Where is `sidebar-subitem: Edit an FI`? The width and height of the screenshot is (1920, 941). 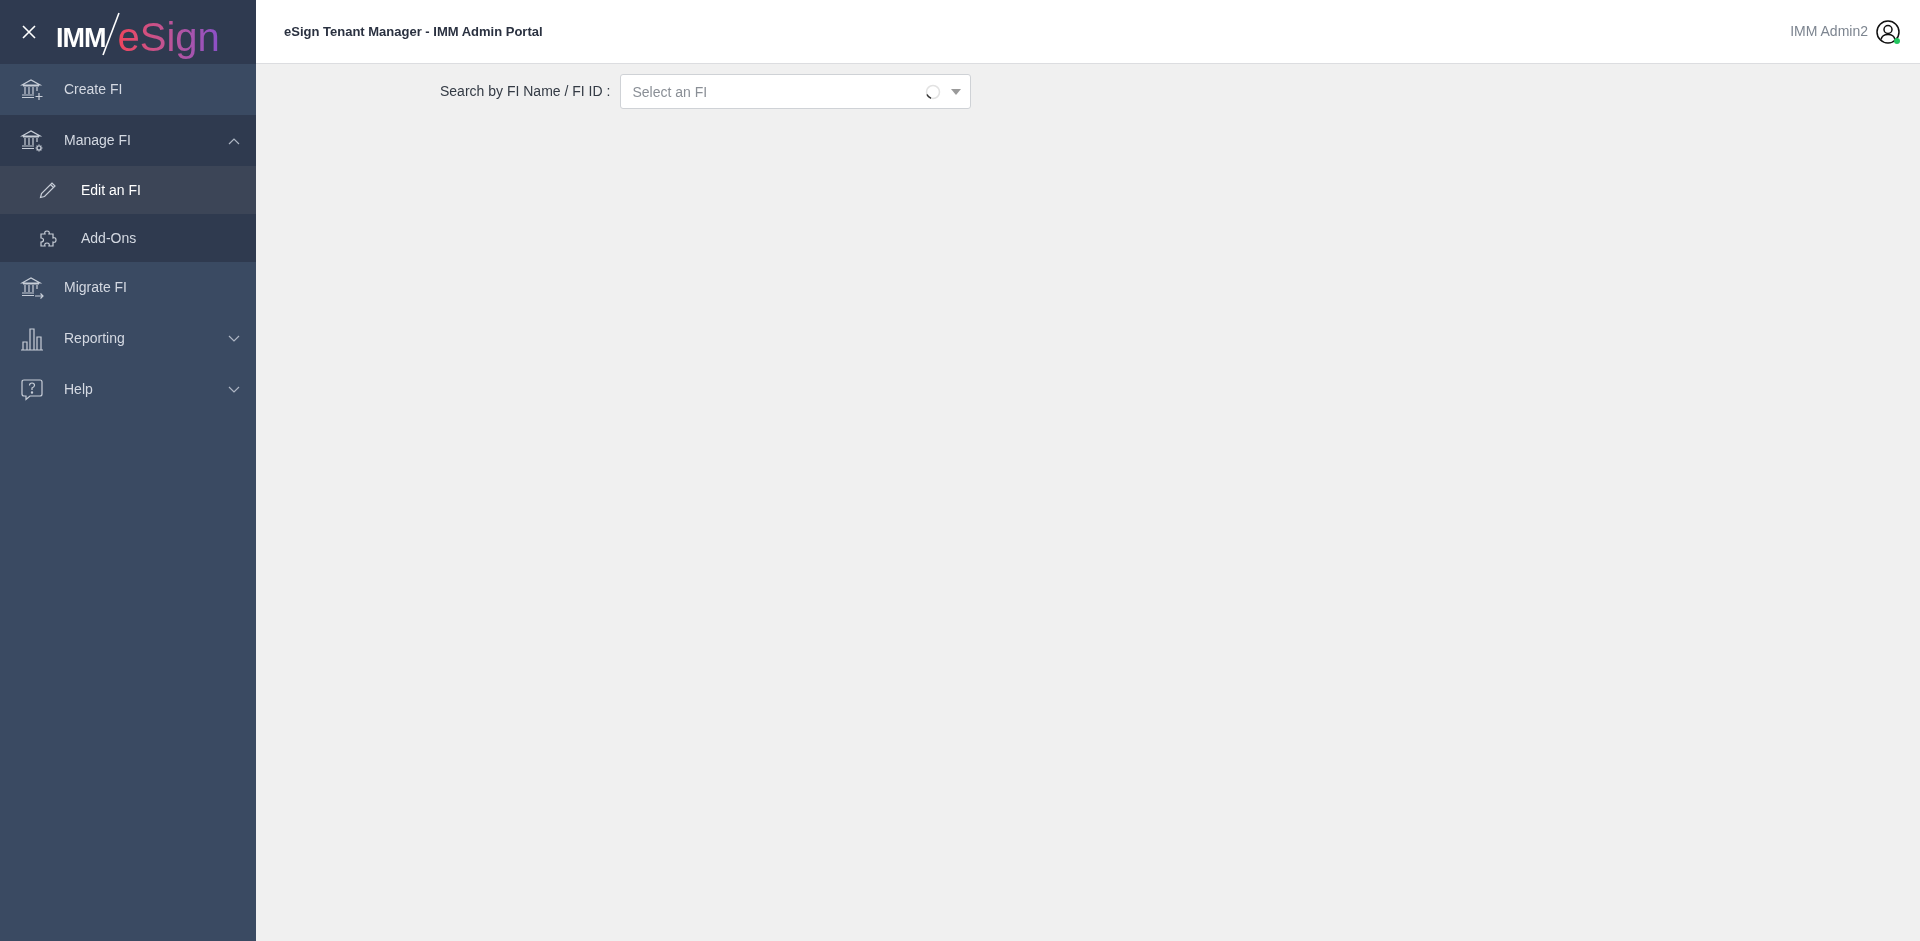 sidebar-subitem: Edit an FI is located at coordinates (128, 190).